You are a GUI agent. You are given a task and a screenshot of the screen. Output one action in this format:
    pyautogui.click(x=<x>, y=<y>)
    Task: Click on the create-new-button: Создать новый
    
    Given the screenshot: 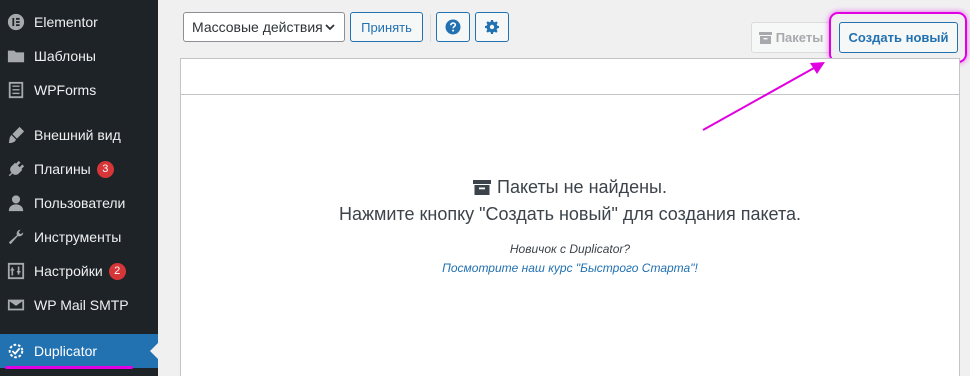 What is the action you would take?
    pyautogui.click(x=898, y=37)
    